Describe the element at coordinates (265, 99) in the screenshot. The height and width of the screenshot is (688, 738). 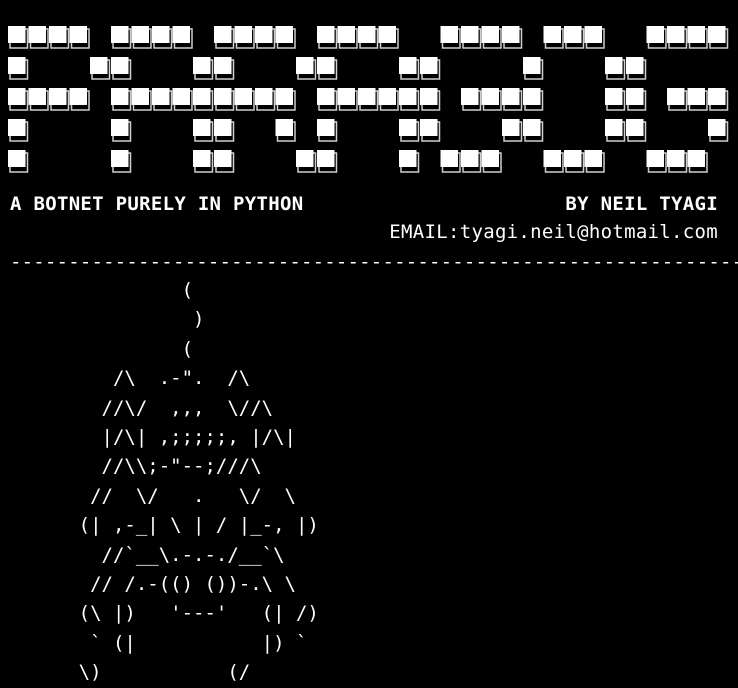
I see `banner-letter-r` at that location.